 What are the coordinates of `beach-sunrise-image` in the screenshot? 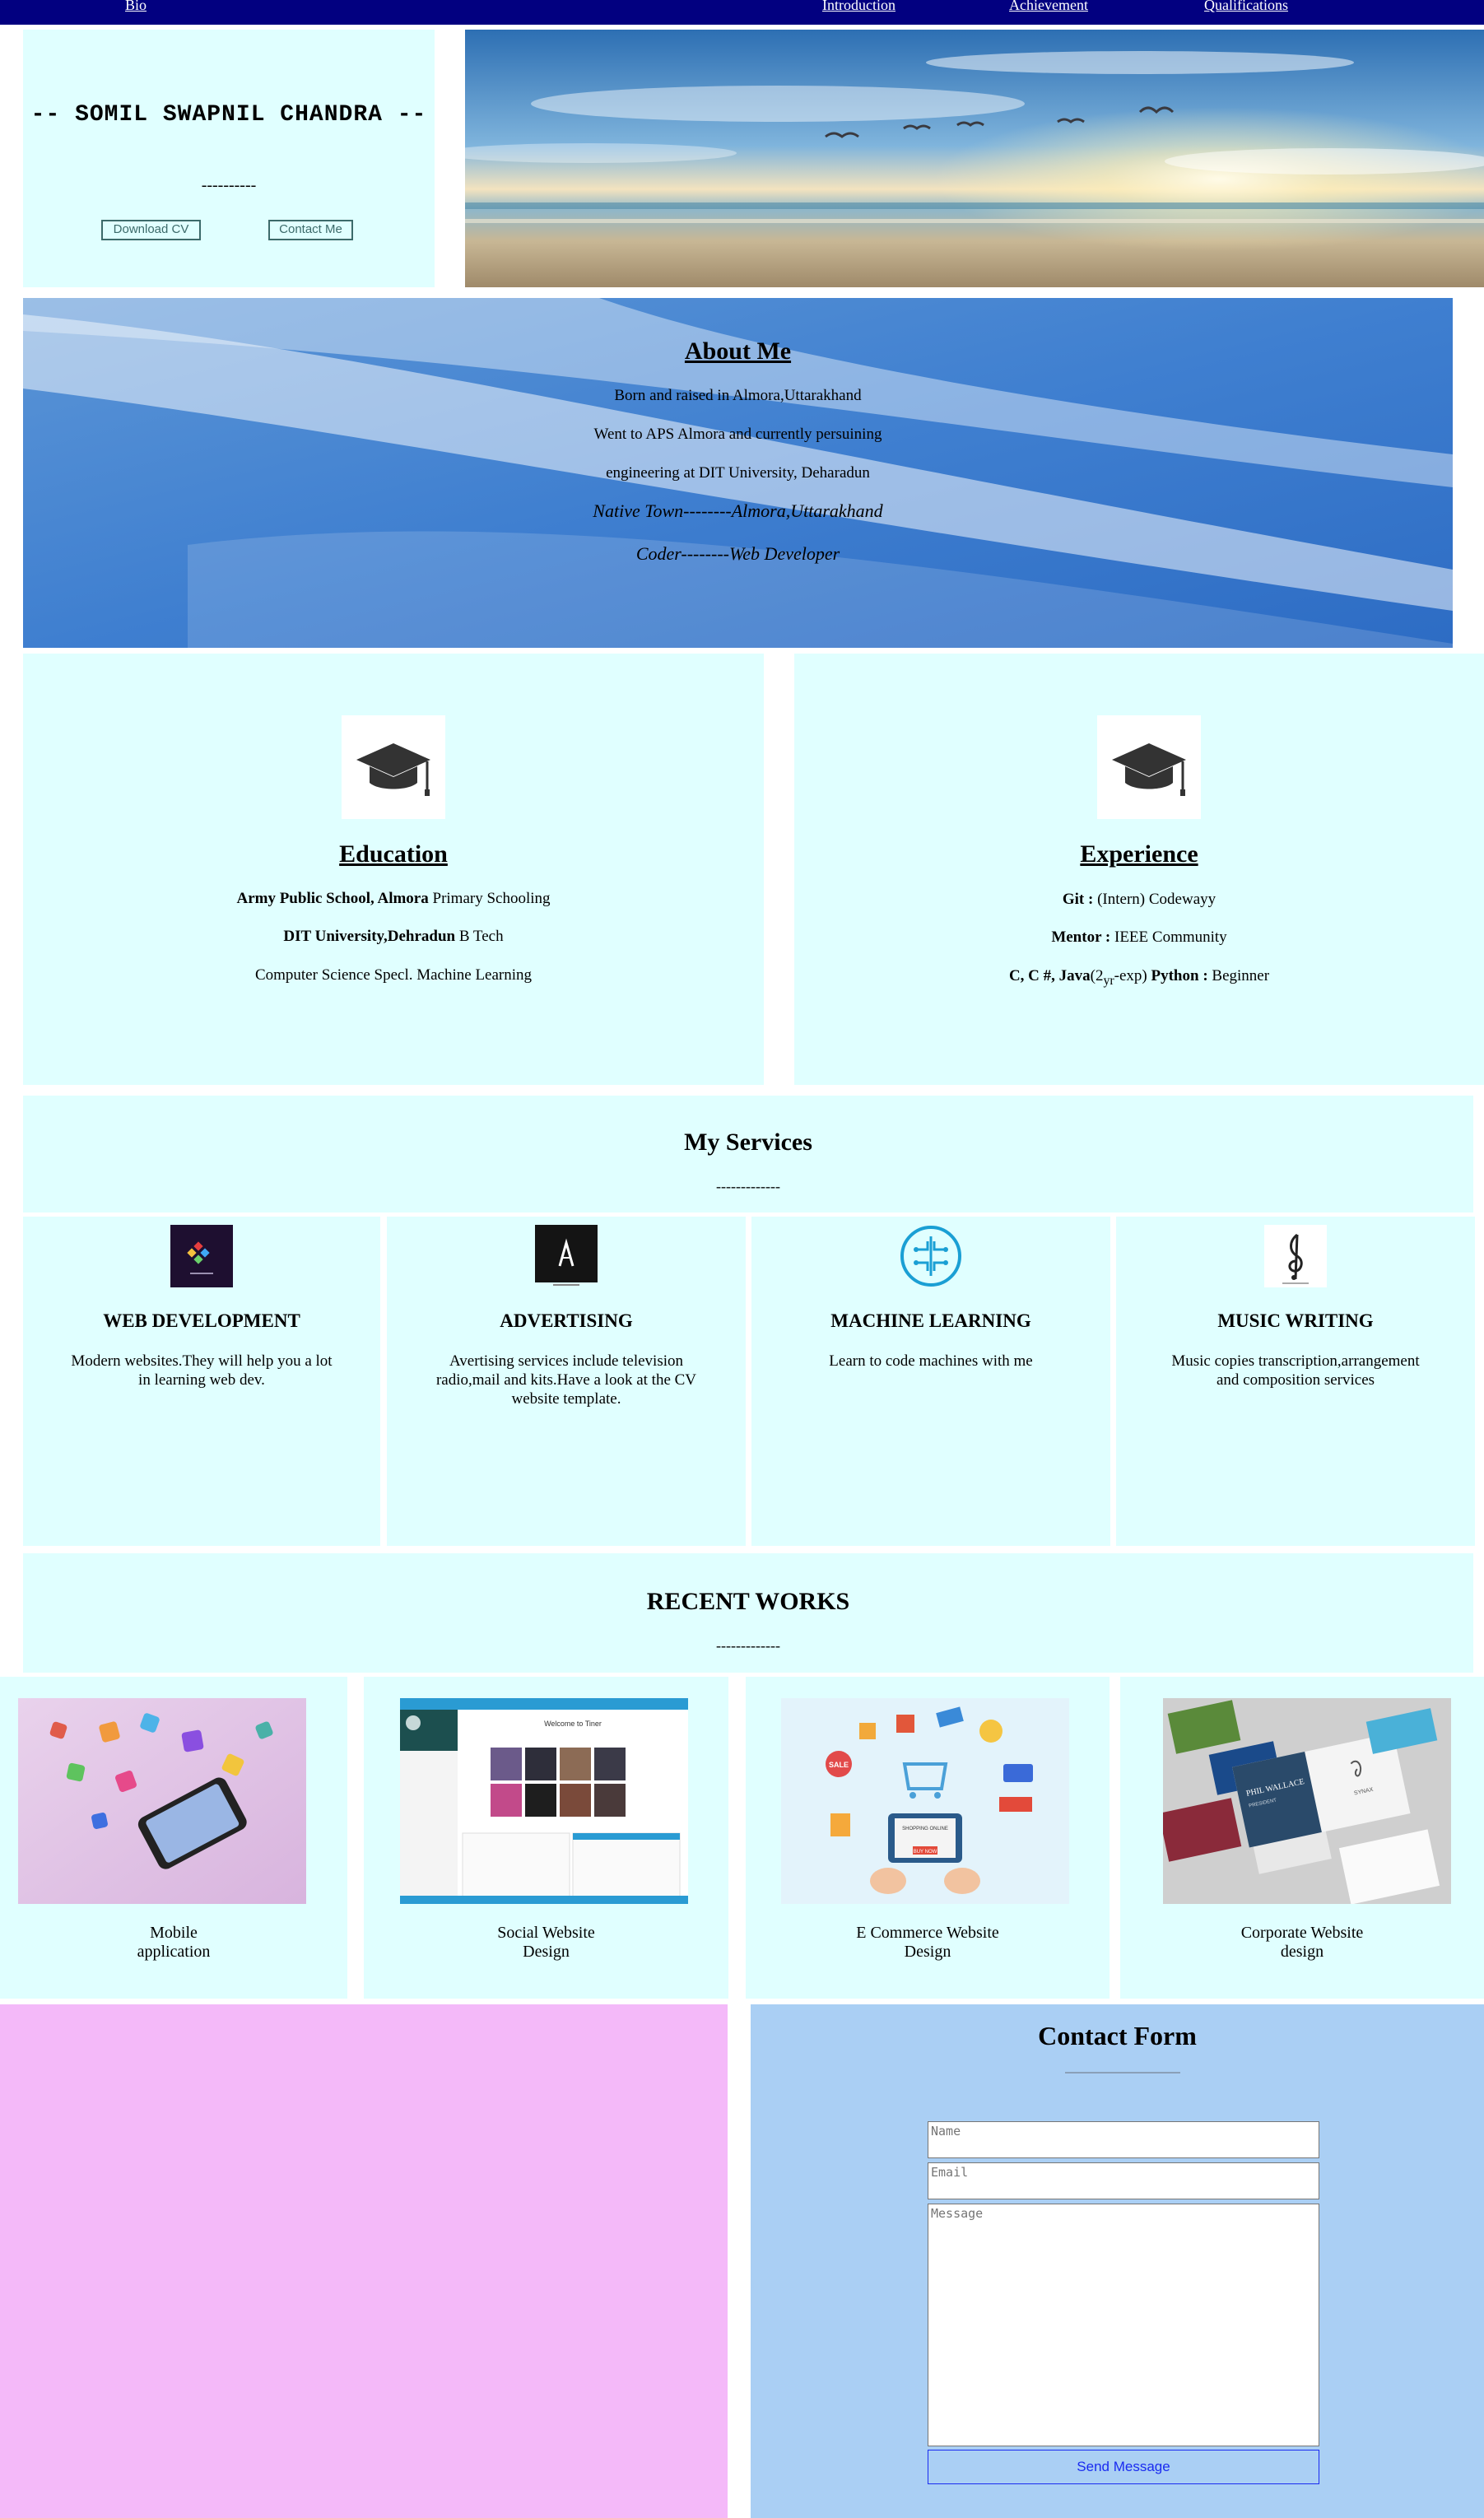 It's located at (974, 159).